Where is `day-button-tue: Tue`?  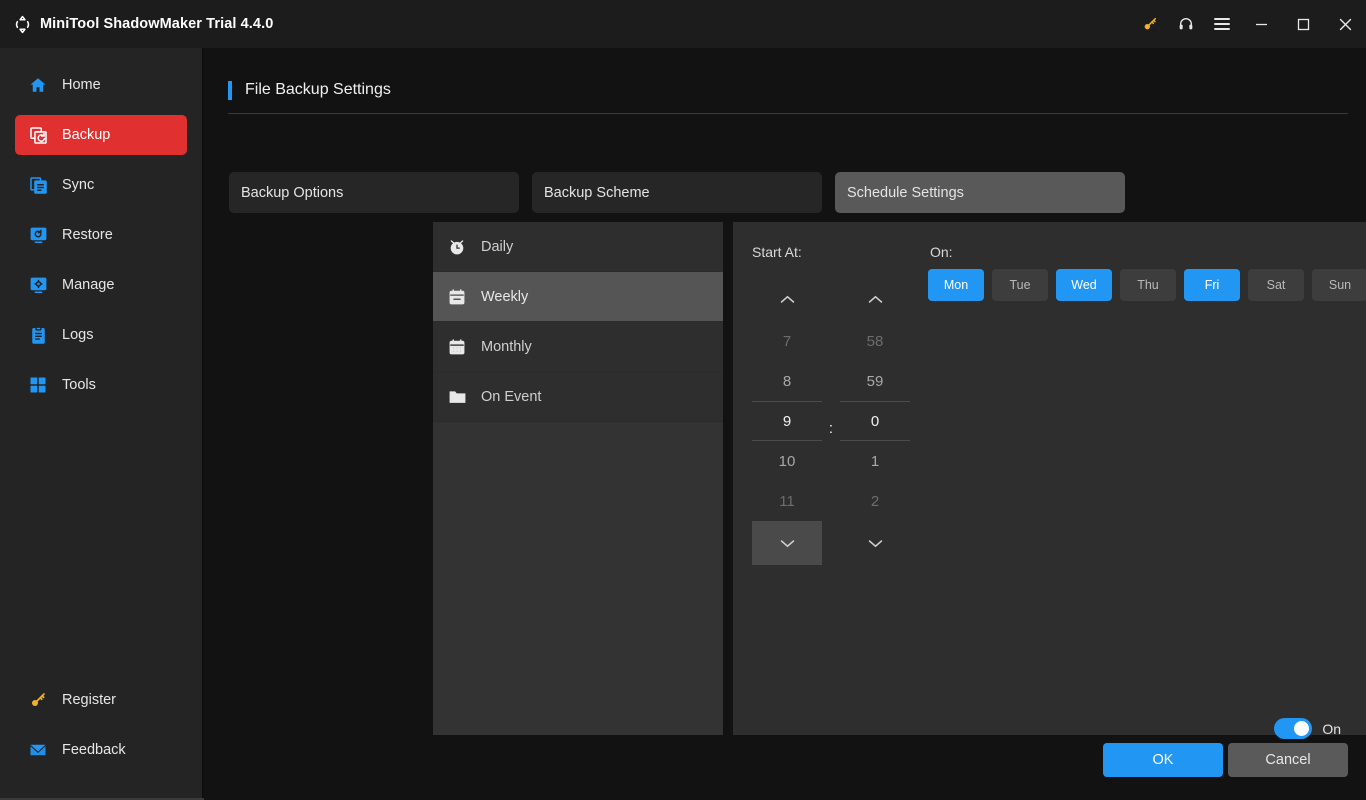 day-button-tue: Tue is located at coordinates (1020, 285).